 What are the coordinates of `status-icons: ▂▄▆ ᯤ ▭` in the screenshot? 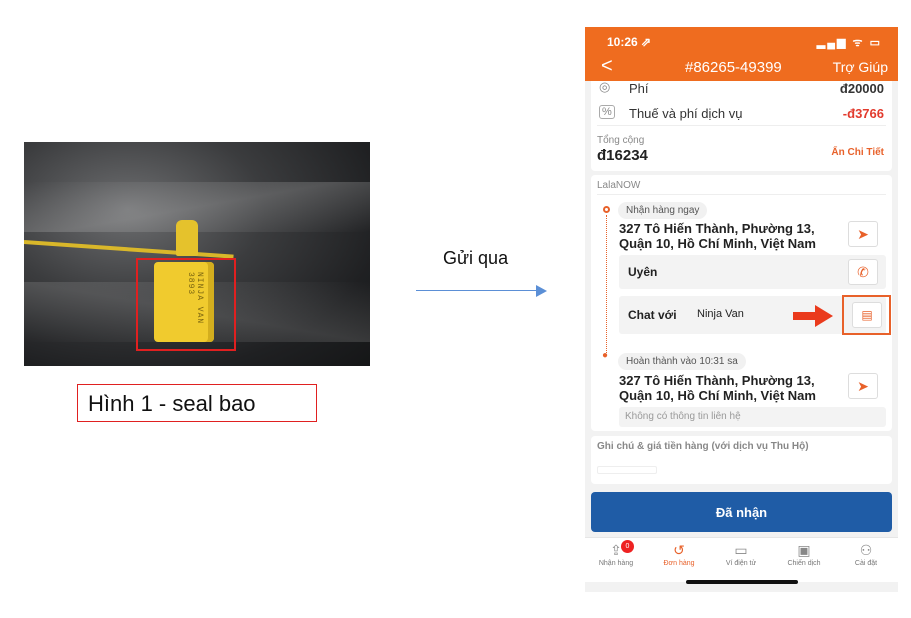 It's located at (849, 43).